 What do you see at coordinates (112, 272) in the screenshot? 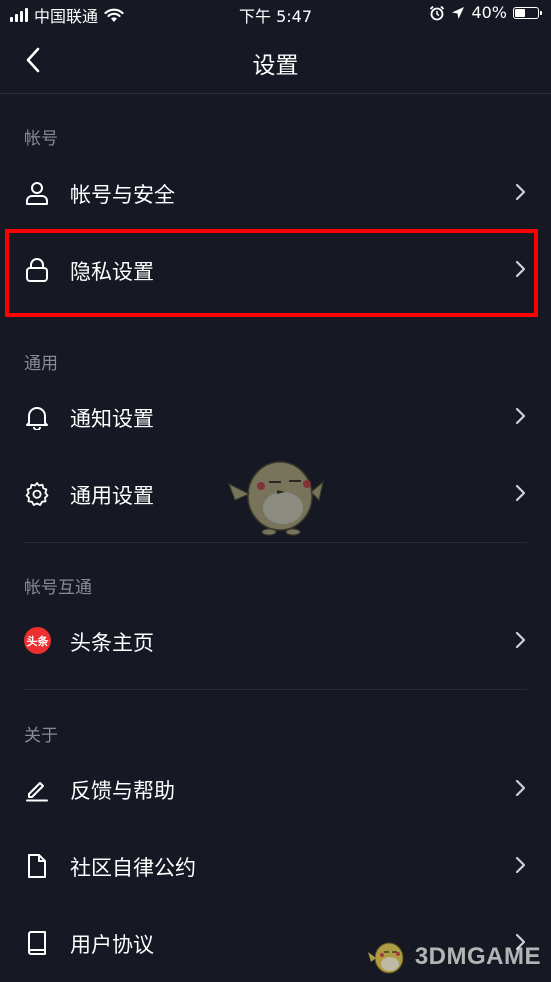
I see `row-label: 隐私设置` at bounding box center [112, 272].